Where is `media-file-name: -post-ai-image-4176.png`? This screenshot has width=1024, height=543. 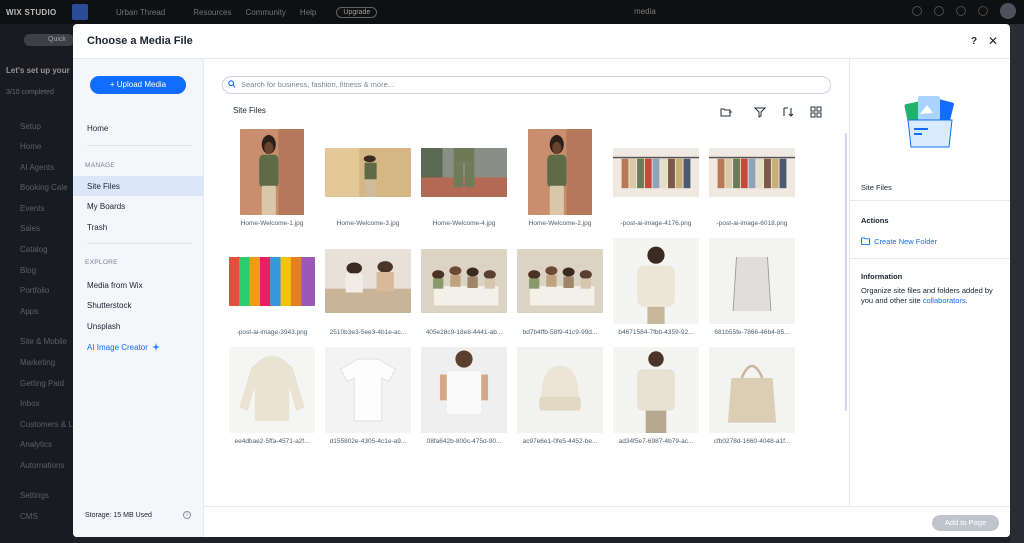
media-file-name: -post-ai-image-4176.png is located at coordinates (656, 223).